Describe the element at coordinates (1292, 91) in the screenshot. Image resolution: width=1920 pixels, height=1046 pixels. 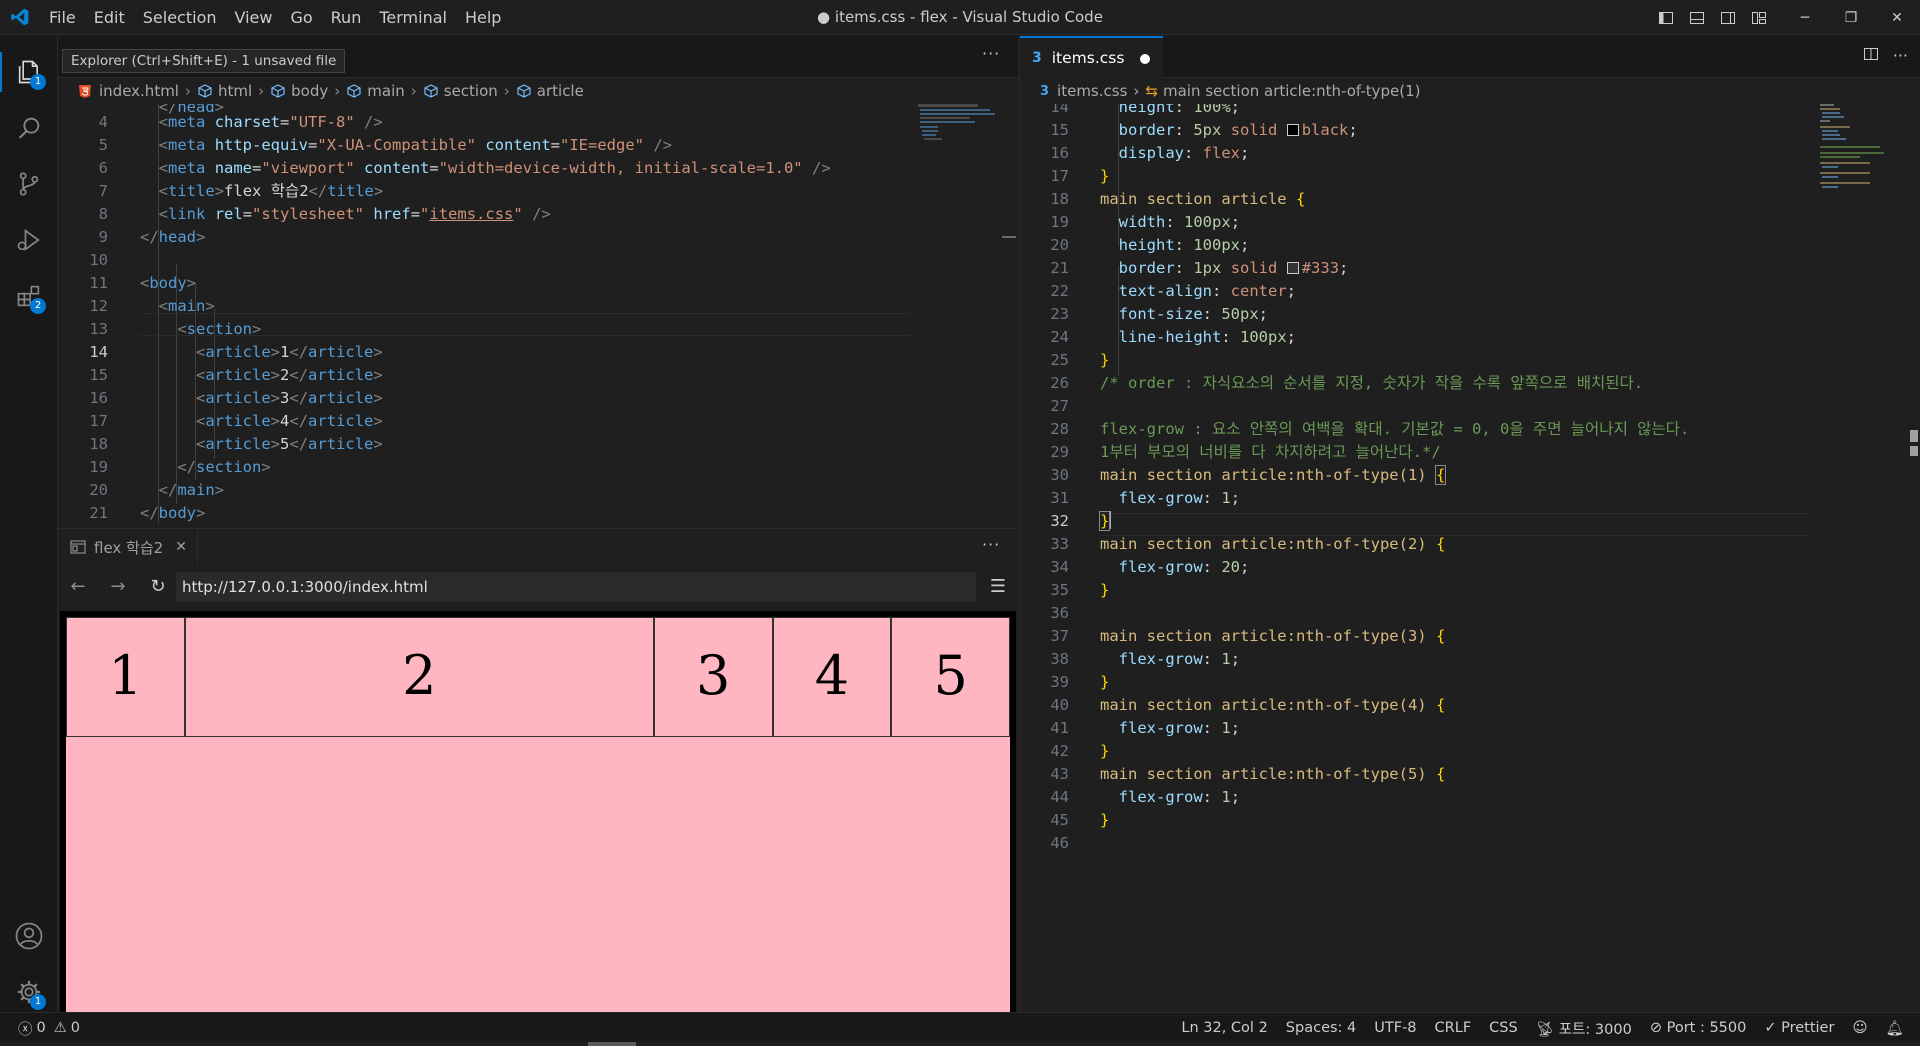
I see `breadcrumb-item: main section article:nth-of-type(1)` at that location.